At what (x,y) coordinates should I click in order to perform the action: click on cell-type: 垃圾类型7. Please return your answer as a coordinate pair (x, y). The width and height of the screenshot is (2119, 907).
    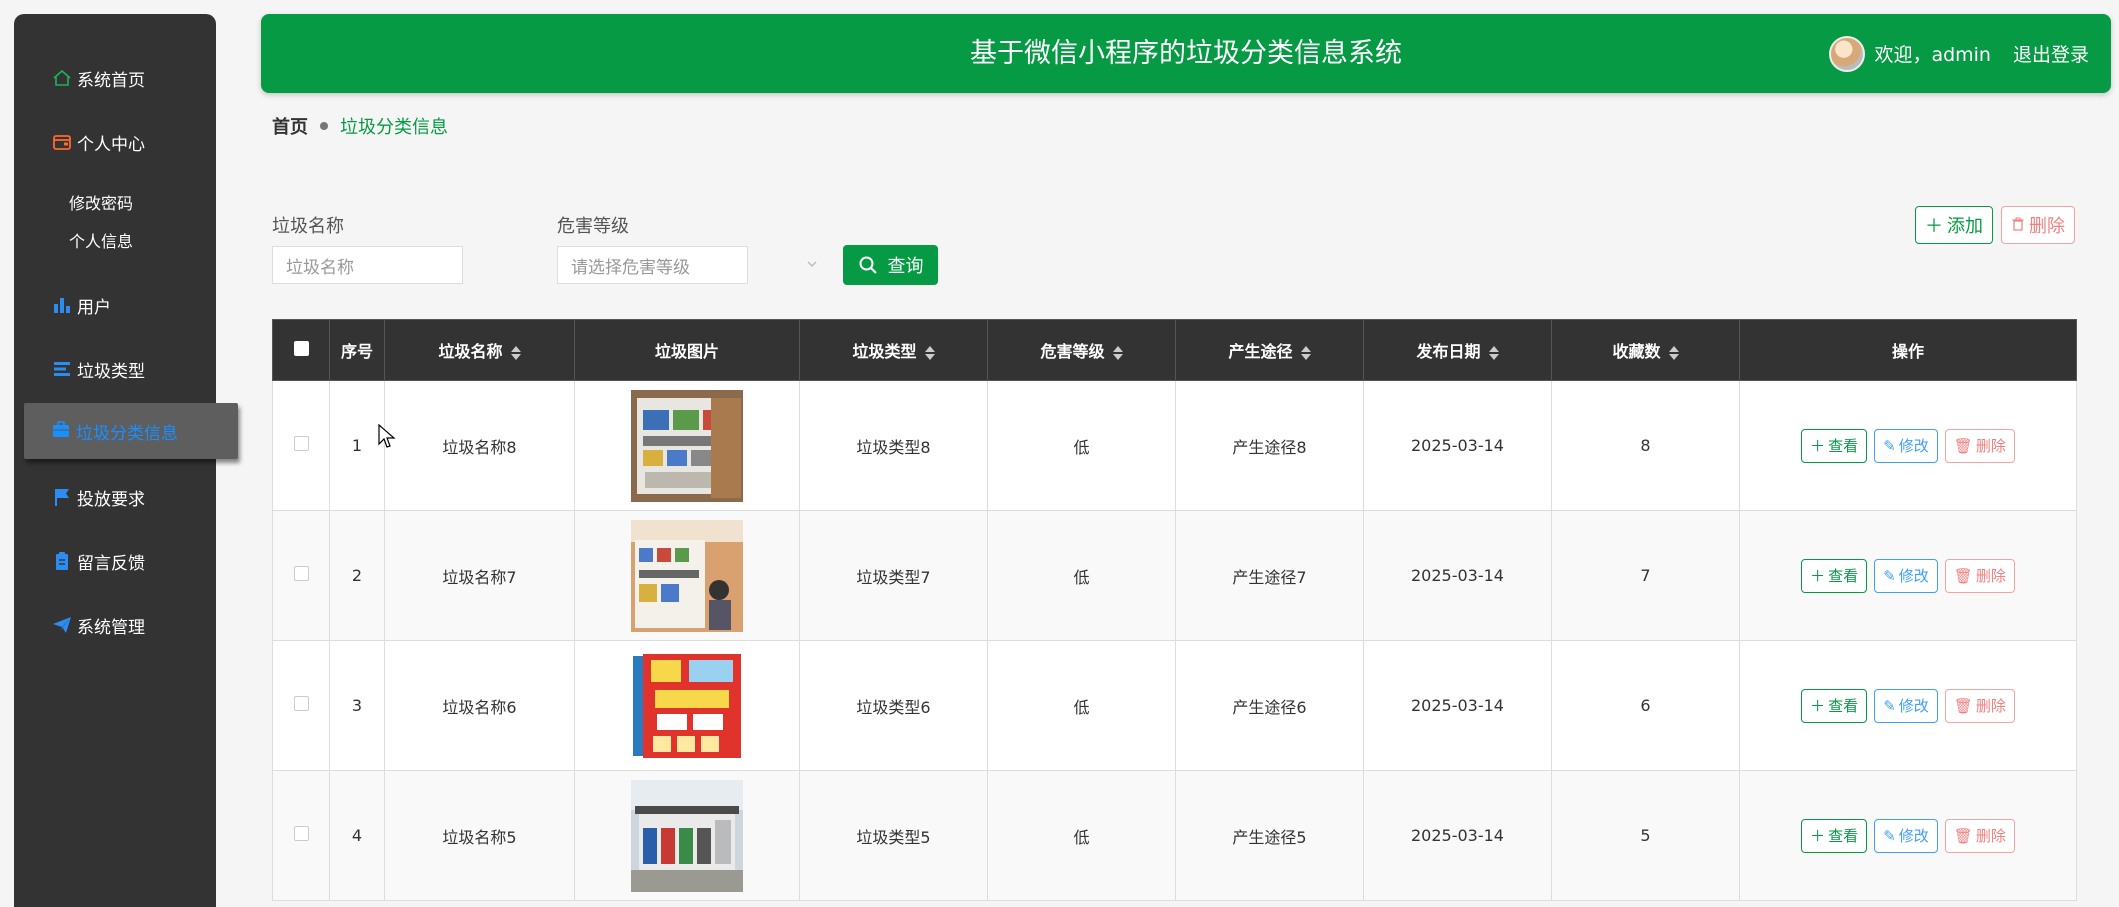
    Looking at the image, I should click on (893, 575).